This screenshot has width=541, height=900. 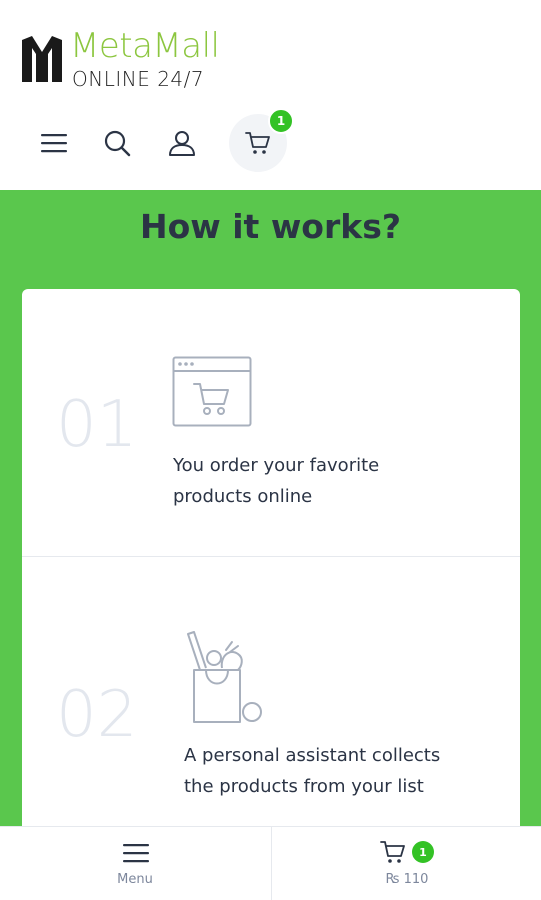 I want to click on step-text-line: You order your favorite, so click(x=276, y=465).